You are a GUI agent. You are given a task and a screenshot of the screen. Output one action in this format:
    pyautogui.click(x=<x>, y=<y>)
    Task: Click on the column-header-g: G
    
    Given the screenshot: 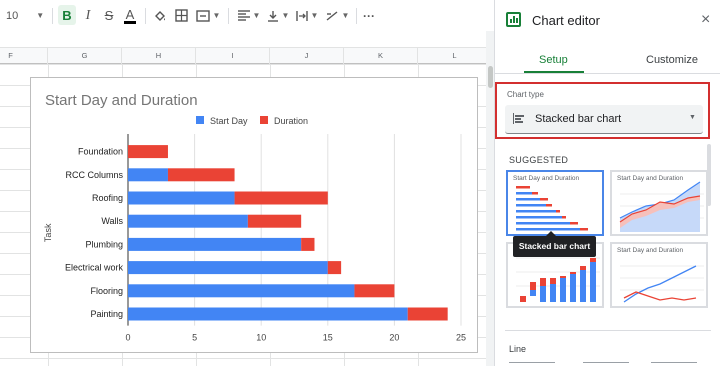 What is the action you would take?
    pyautogui.click(x=85, y=56)
    